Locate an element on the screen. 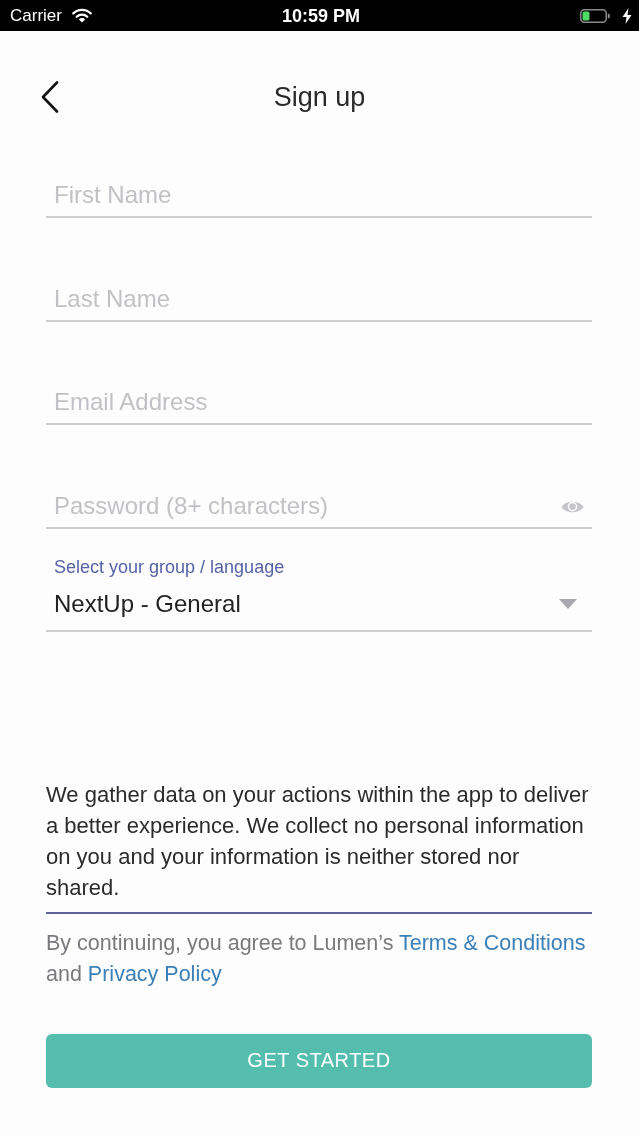 This screenshot has height=1136, width=639. page-title: Sign up is located at coordinates (319, 97).